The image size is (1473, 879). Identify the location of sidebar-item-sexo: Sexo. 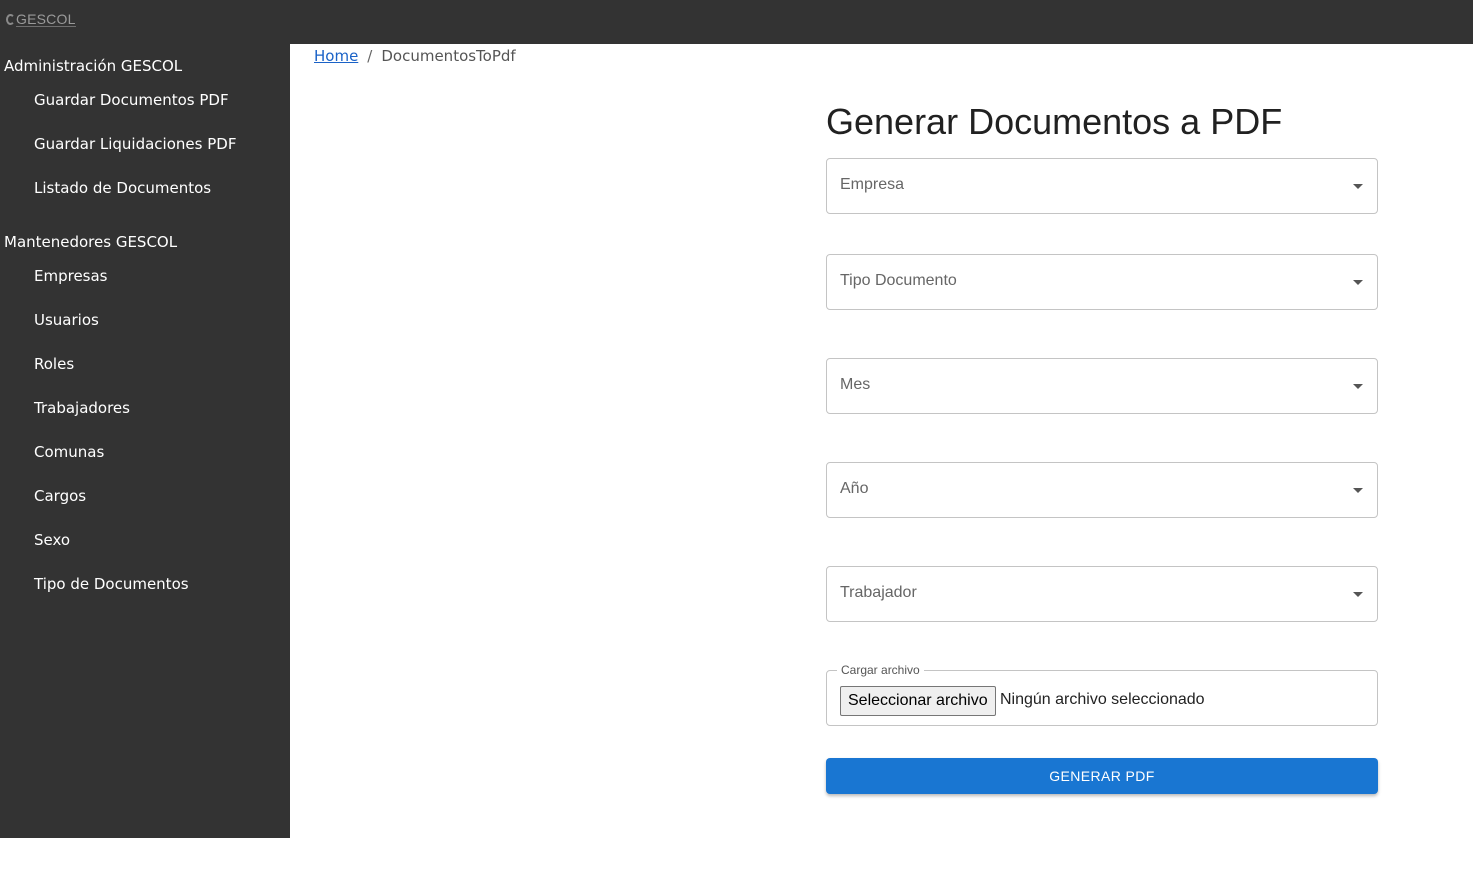
(52, 540).